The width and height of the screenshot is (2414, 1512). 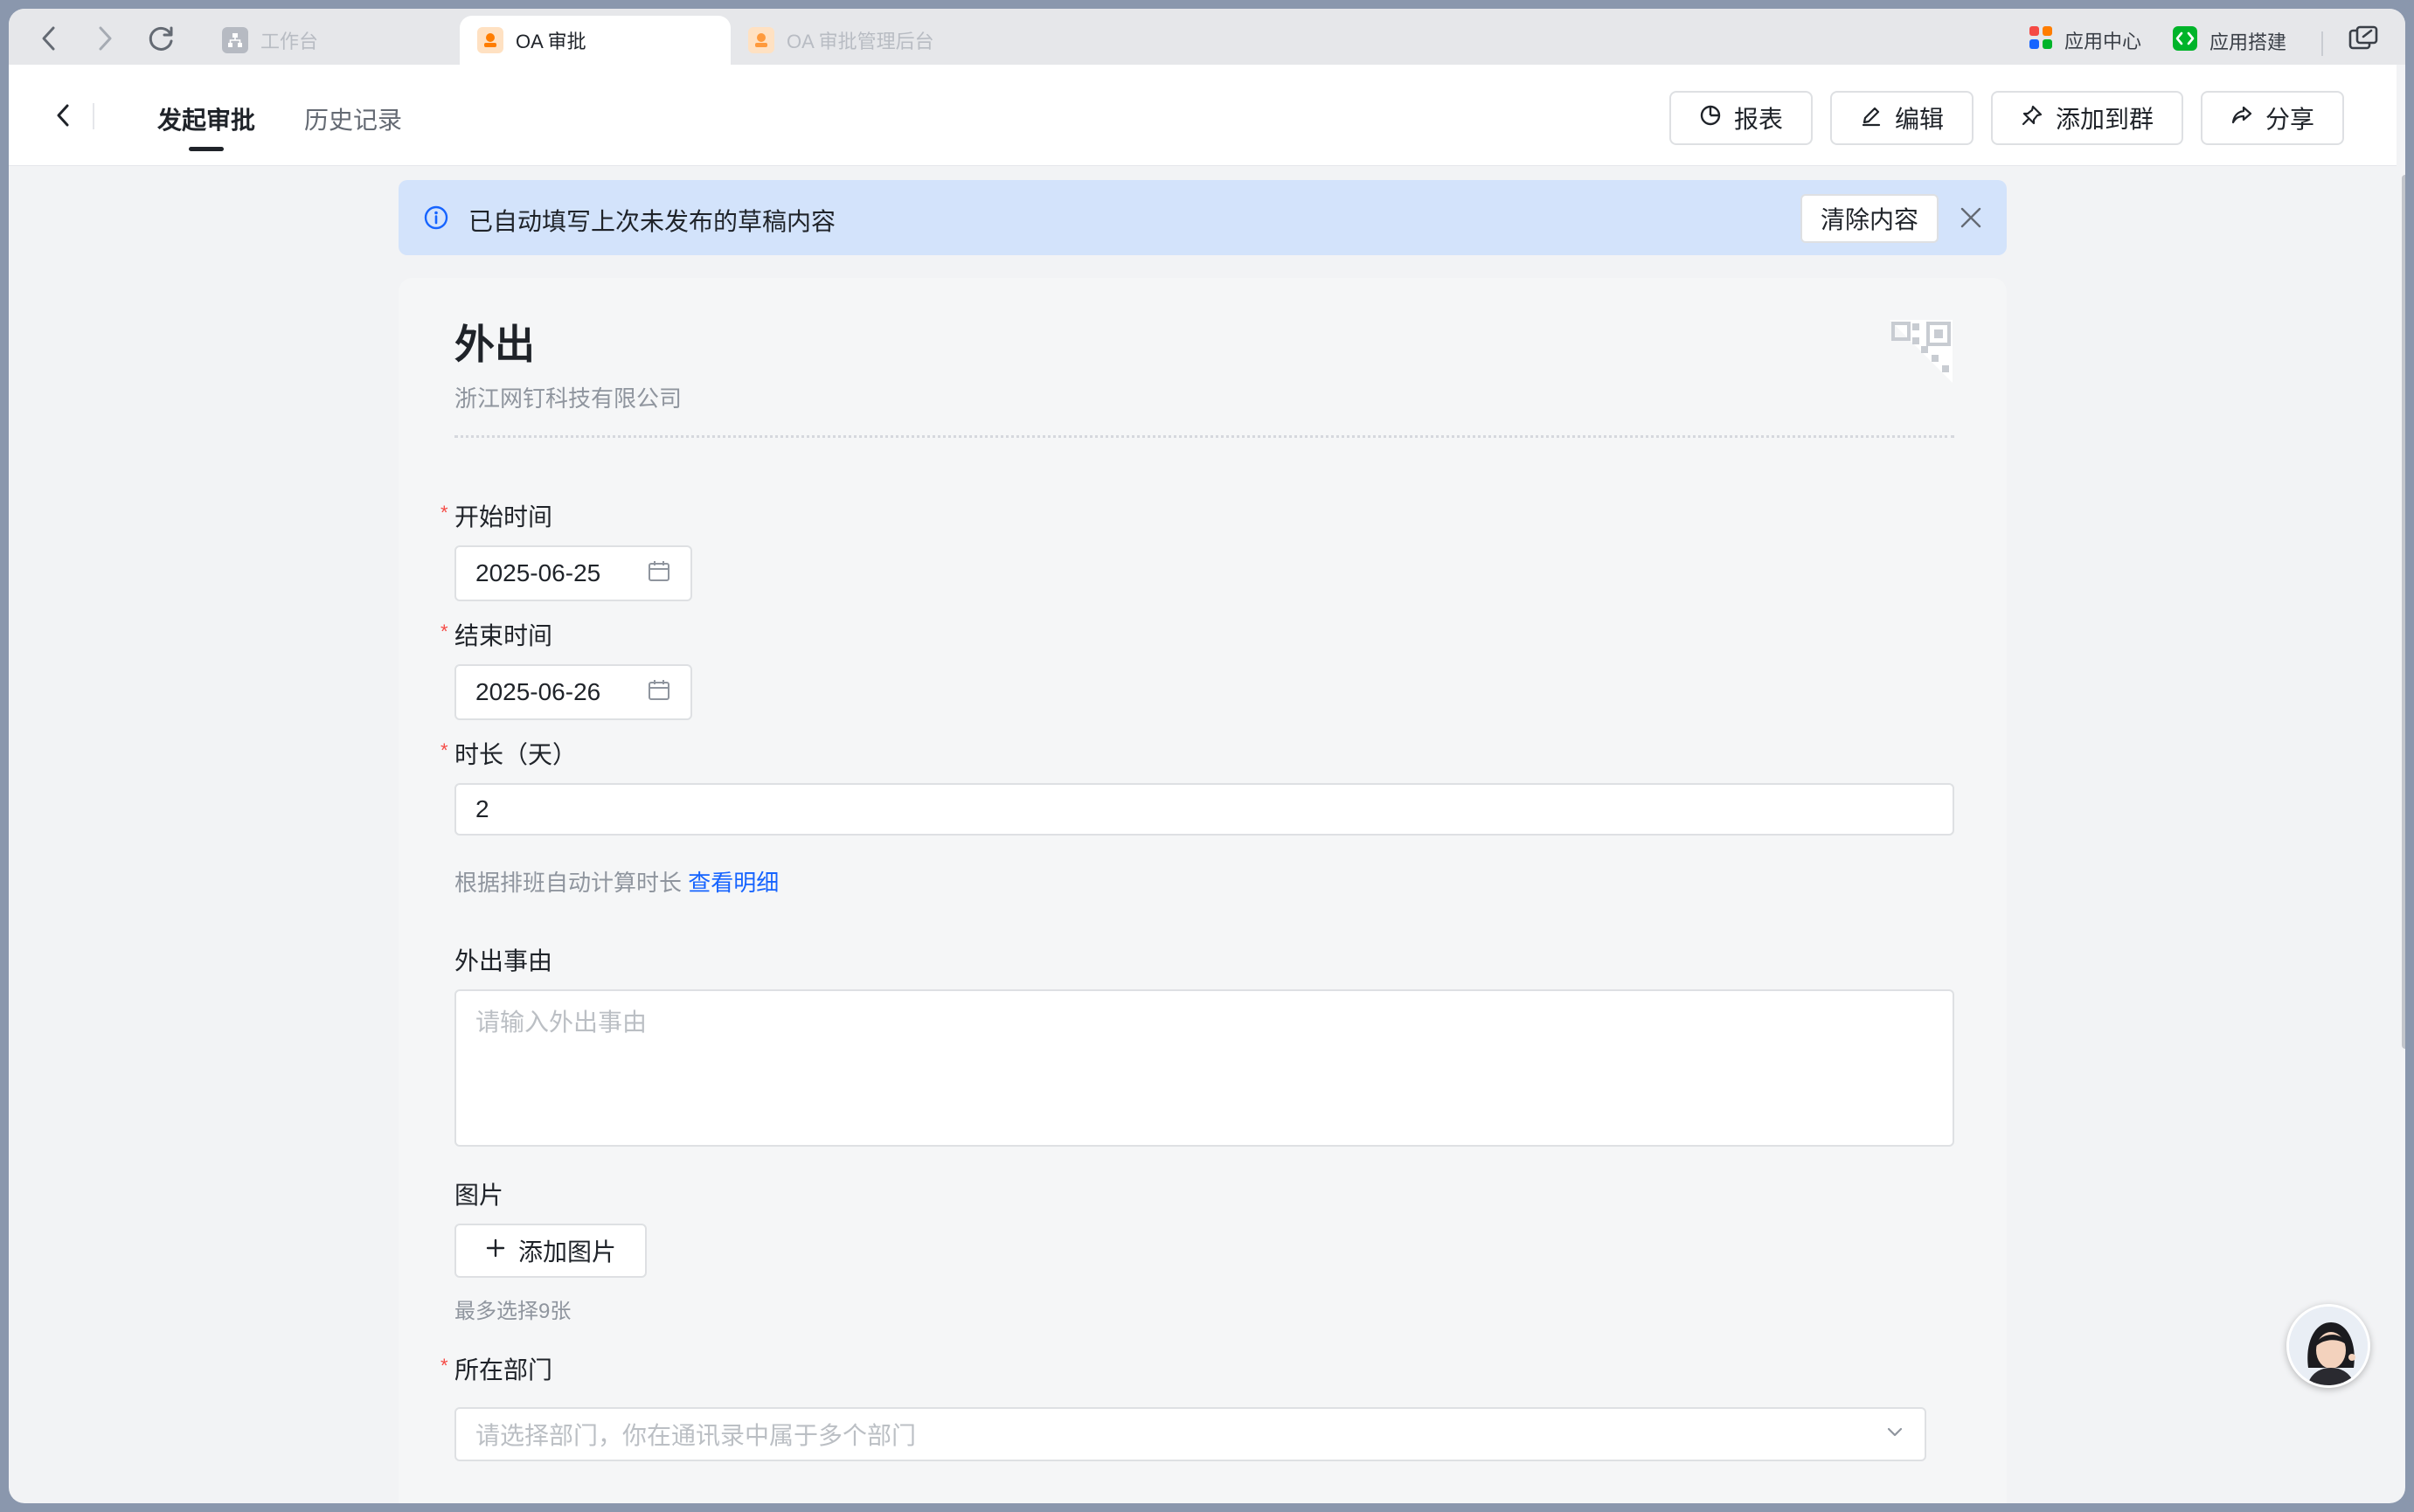 What do you see at coordinates (1190, 1434) in the screenshot?
I see `department-select: 请选择部门，你在通讯录中属于多个部门` at bounding box center [1190, 1434].